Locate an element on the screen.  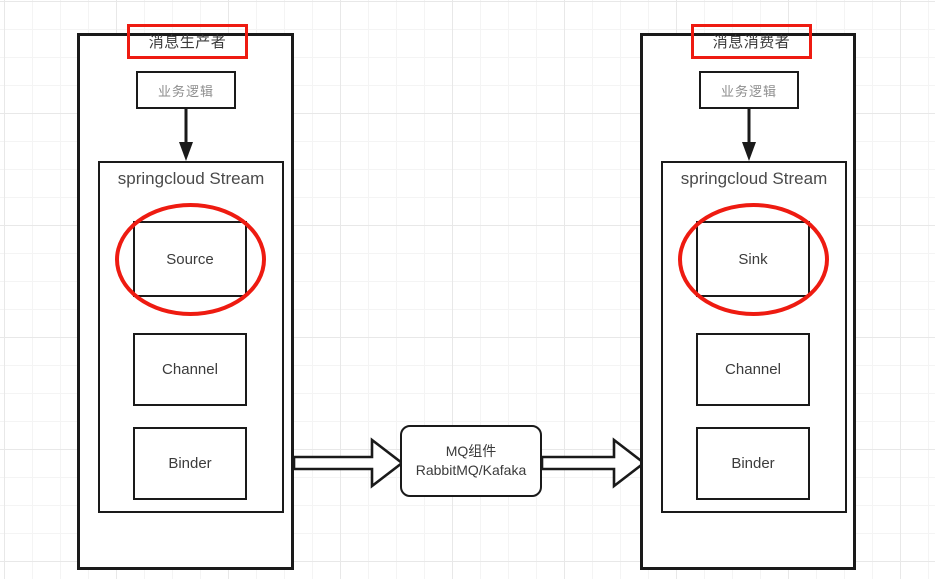
consumer-channel-label: Channel is located at coordinates (753, 369).